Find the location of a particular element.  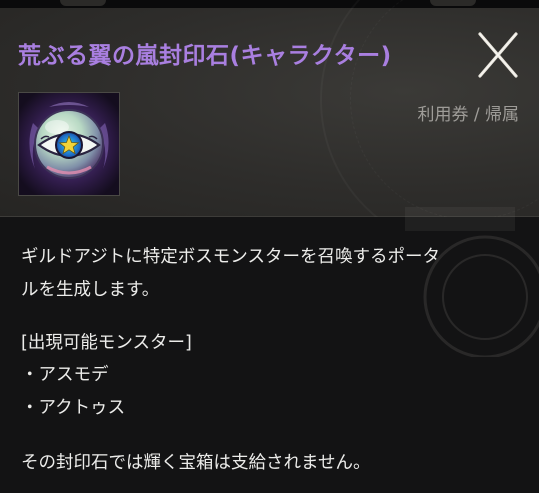

item-name: 荒ぶる翼の嵐封印石(キャラクター) is located at coordinates (205, 56).